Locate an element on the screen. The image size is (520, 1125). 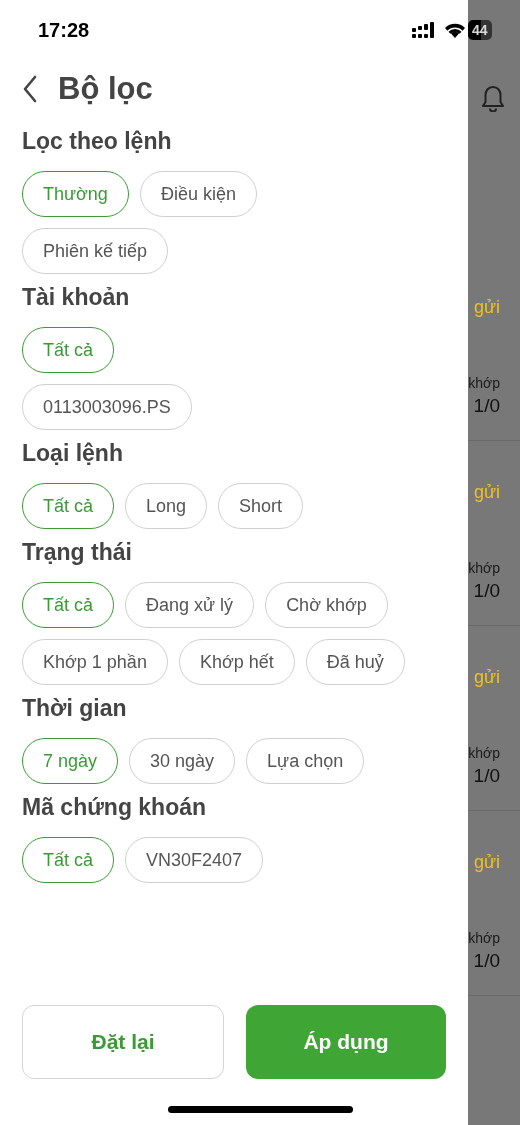
wifi-icon is located at coordinates (455, 30).